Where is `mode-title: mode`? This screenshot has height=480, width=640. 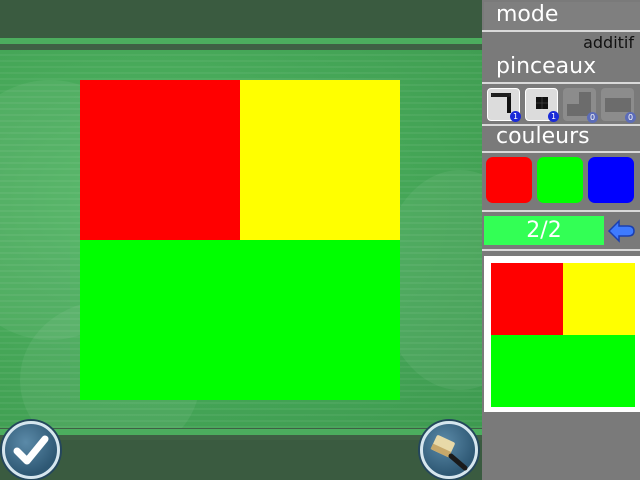
mode-title: mode is located at coordinates (562, 16).